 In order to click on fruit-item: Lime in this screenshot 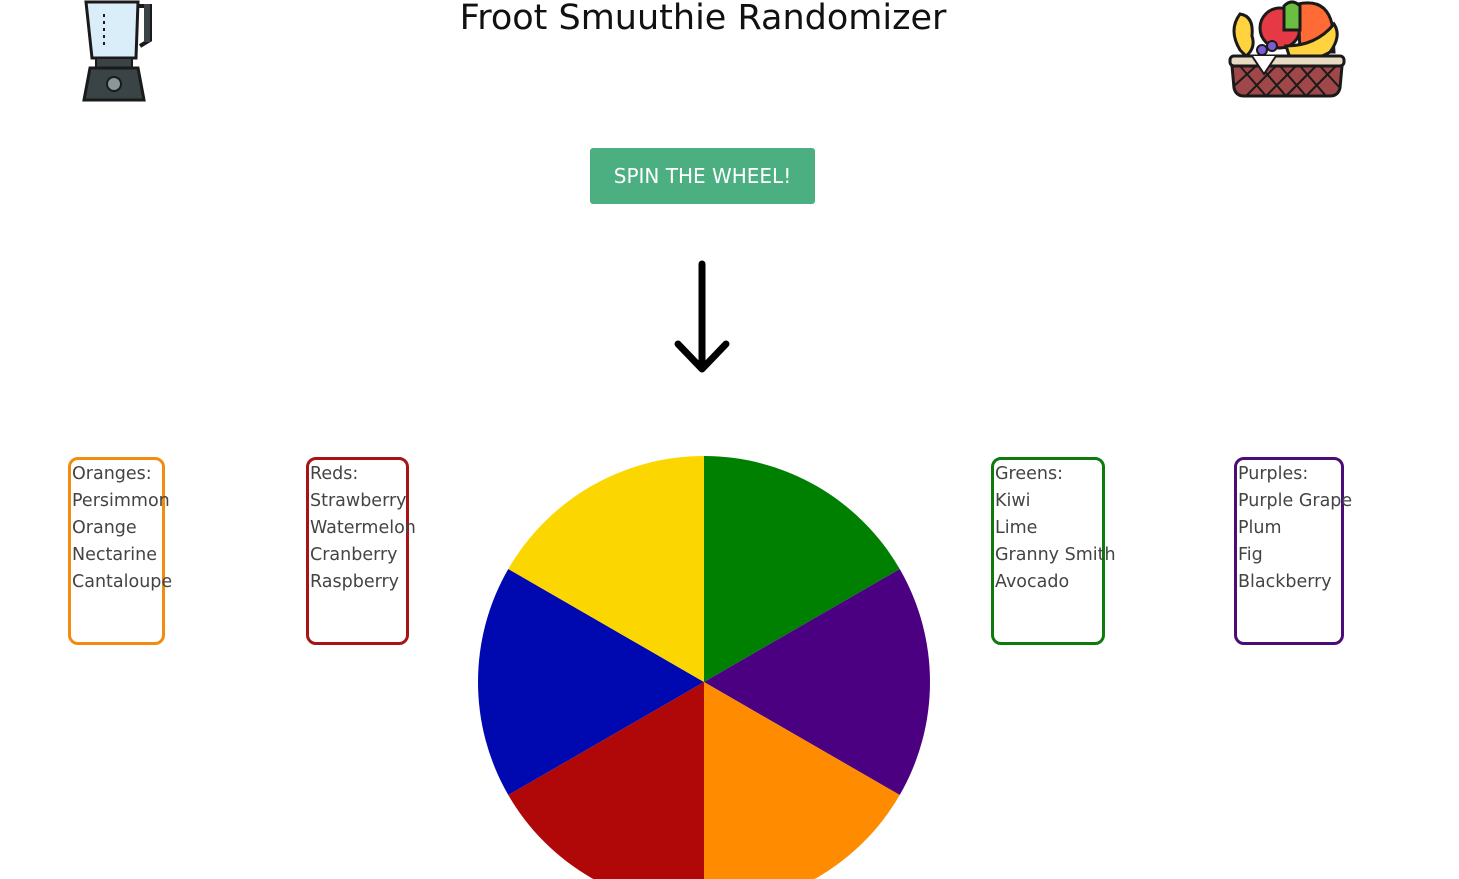, I will do `click(1016, 528)`.